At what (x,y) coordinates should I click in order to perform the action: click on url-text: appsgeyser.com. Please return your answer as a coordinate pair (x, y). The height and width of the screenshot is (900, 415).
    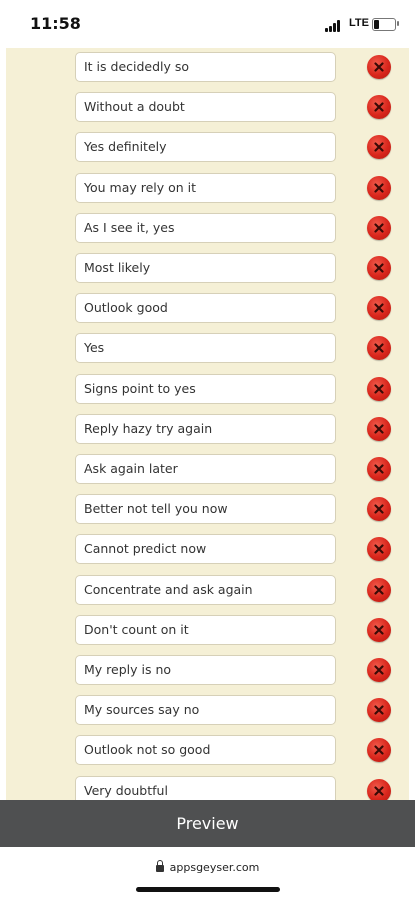
    Looking at the image, I should click on (214, 867).